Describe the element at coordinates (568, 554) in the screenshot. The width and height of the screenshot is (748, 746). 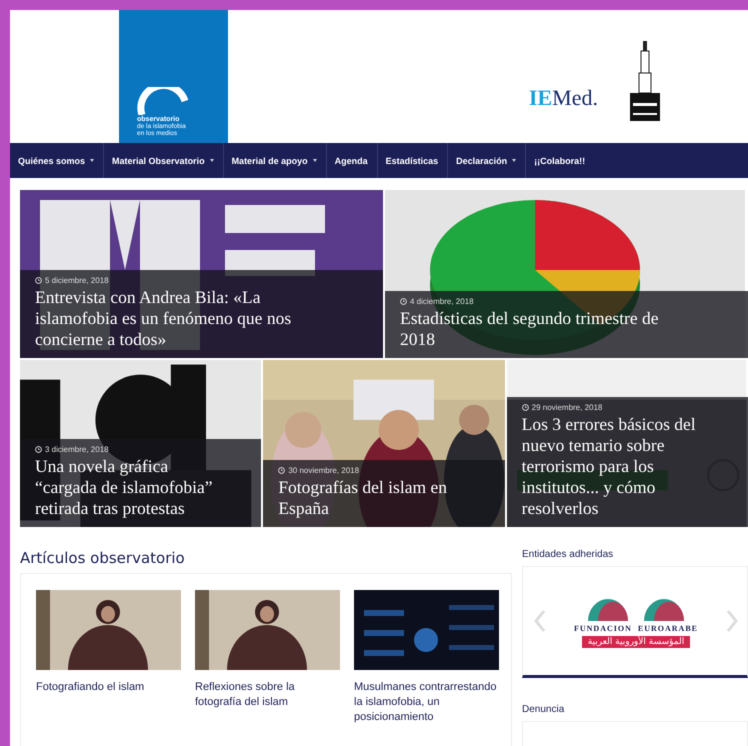
I see `section-title: Entidades adheridas` at that location.